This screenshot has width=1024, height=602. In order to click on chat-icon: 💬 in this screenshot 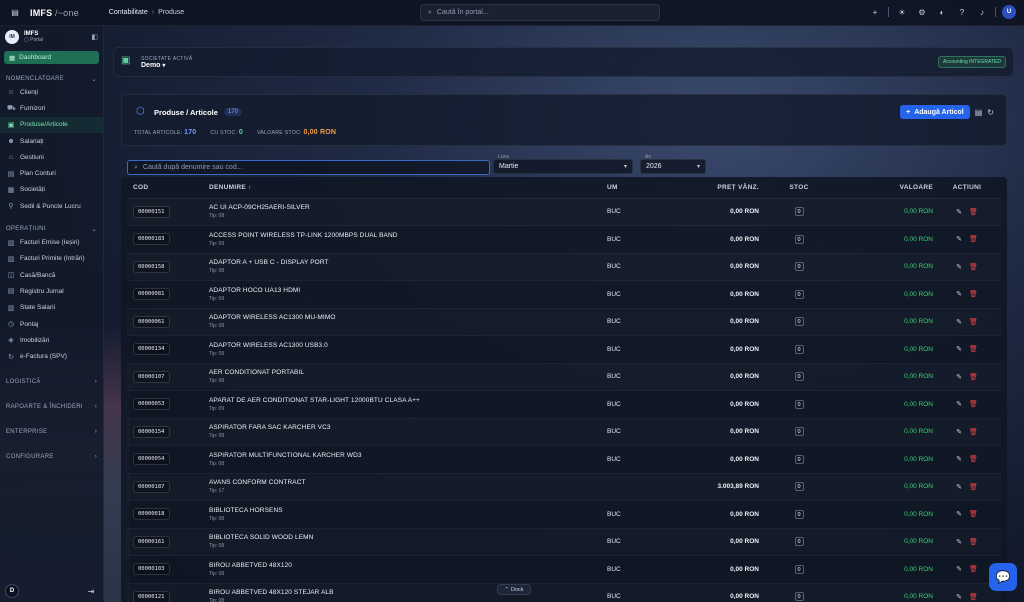, I will do `click(1003, 577)`.